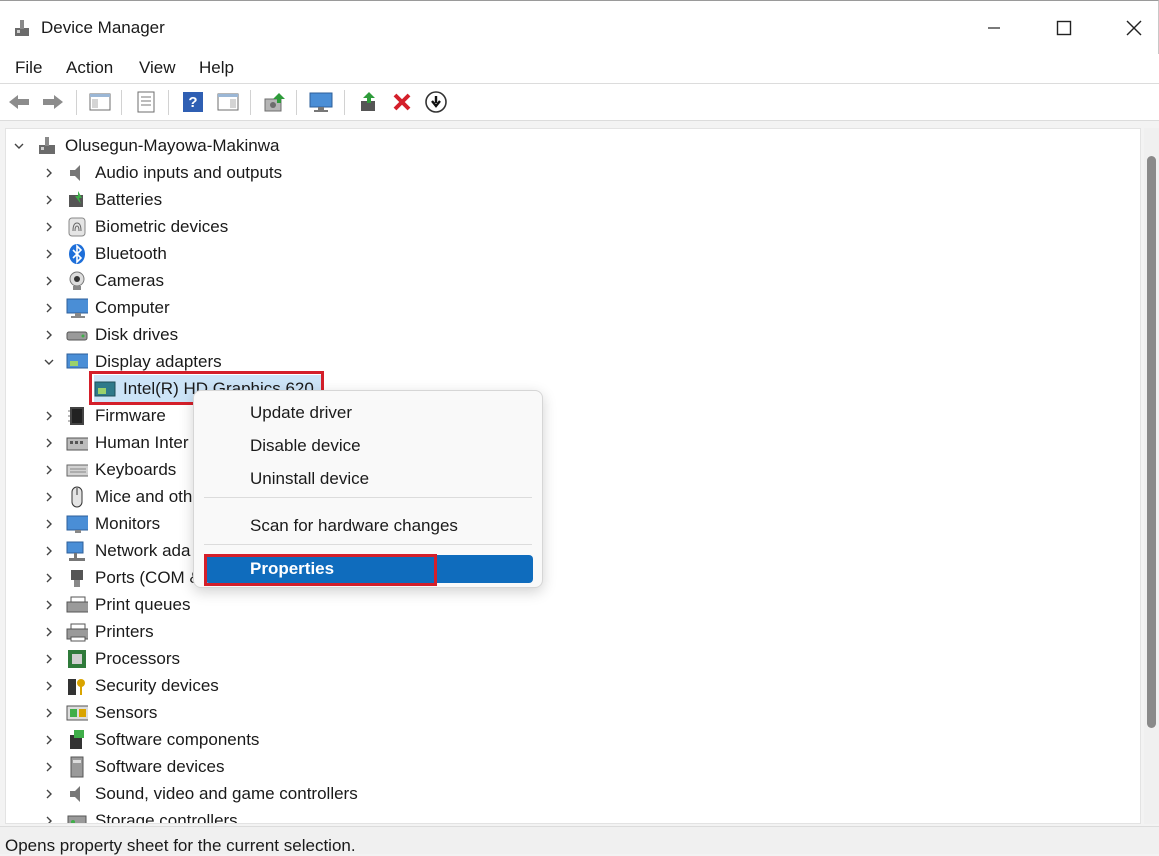 Image resolution: width=1159 pixels, height=856 pixels. Describe the element at coordinates (77, 713) in the screenshot. I see `sensor-icon` at that location.